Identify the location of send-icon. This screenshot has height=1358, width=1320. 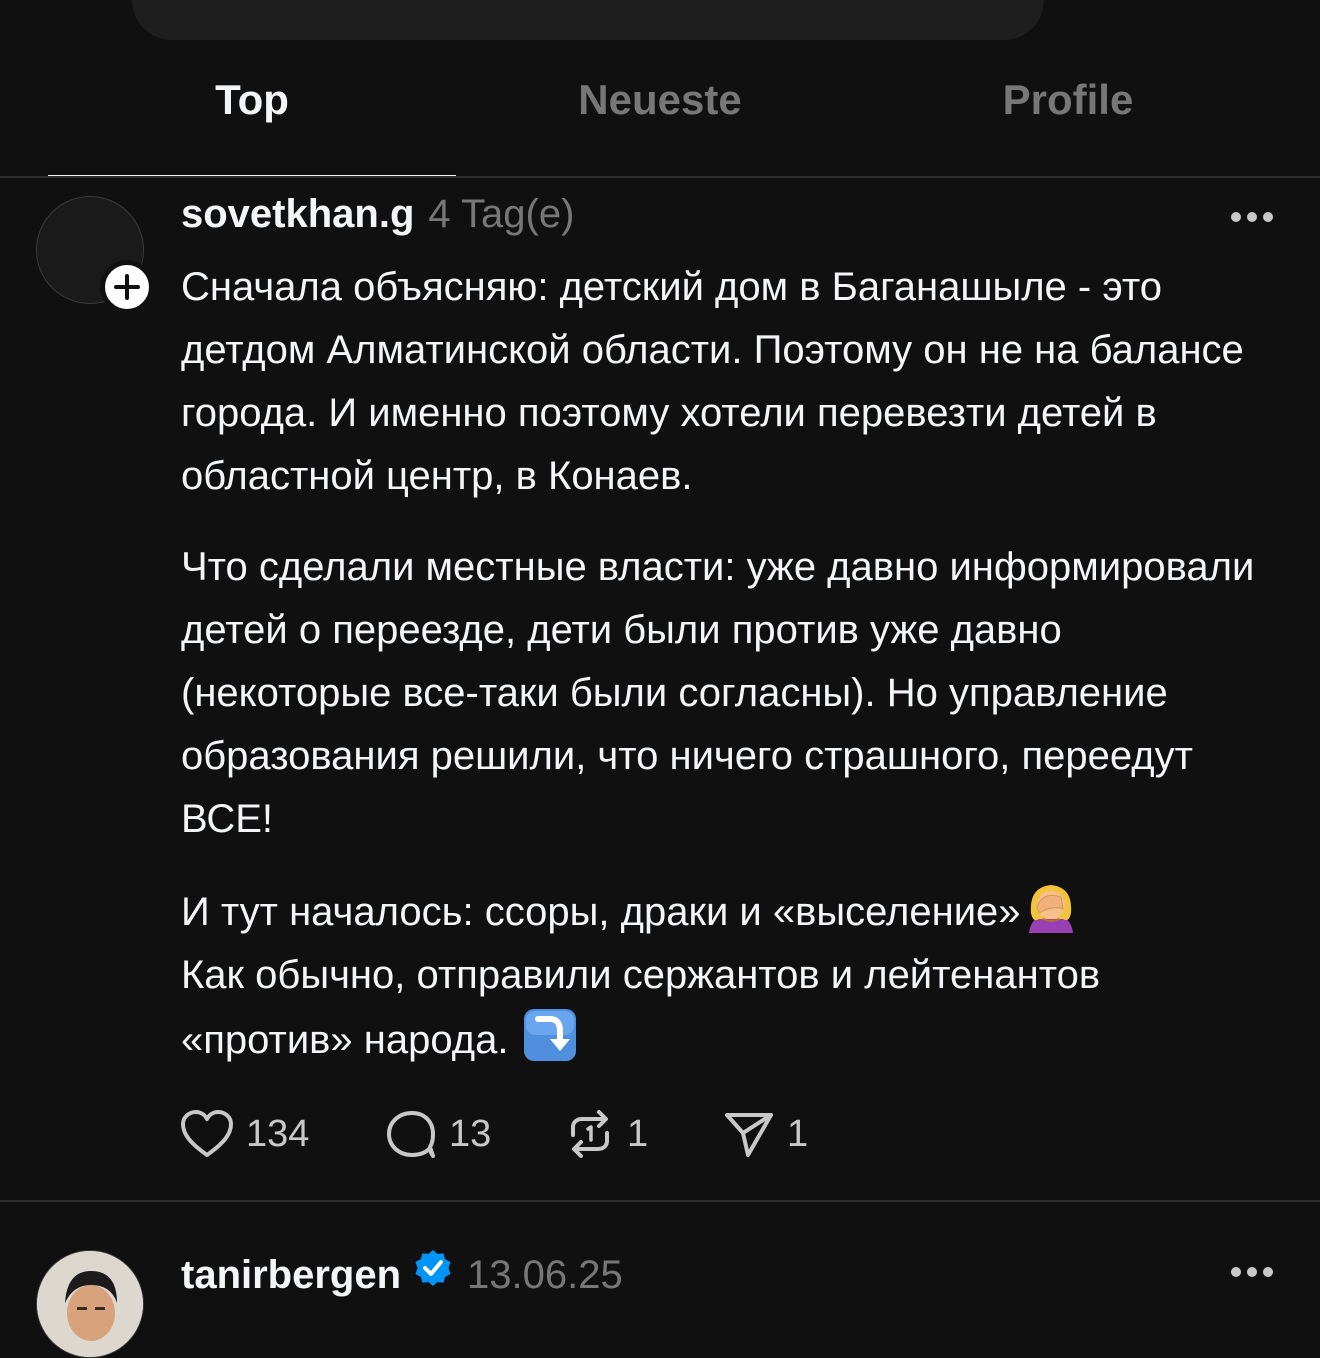
(749, 1135).